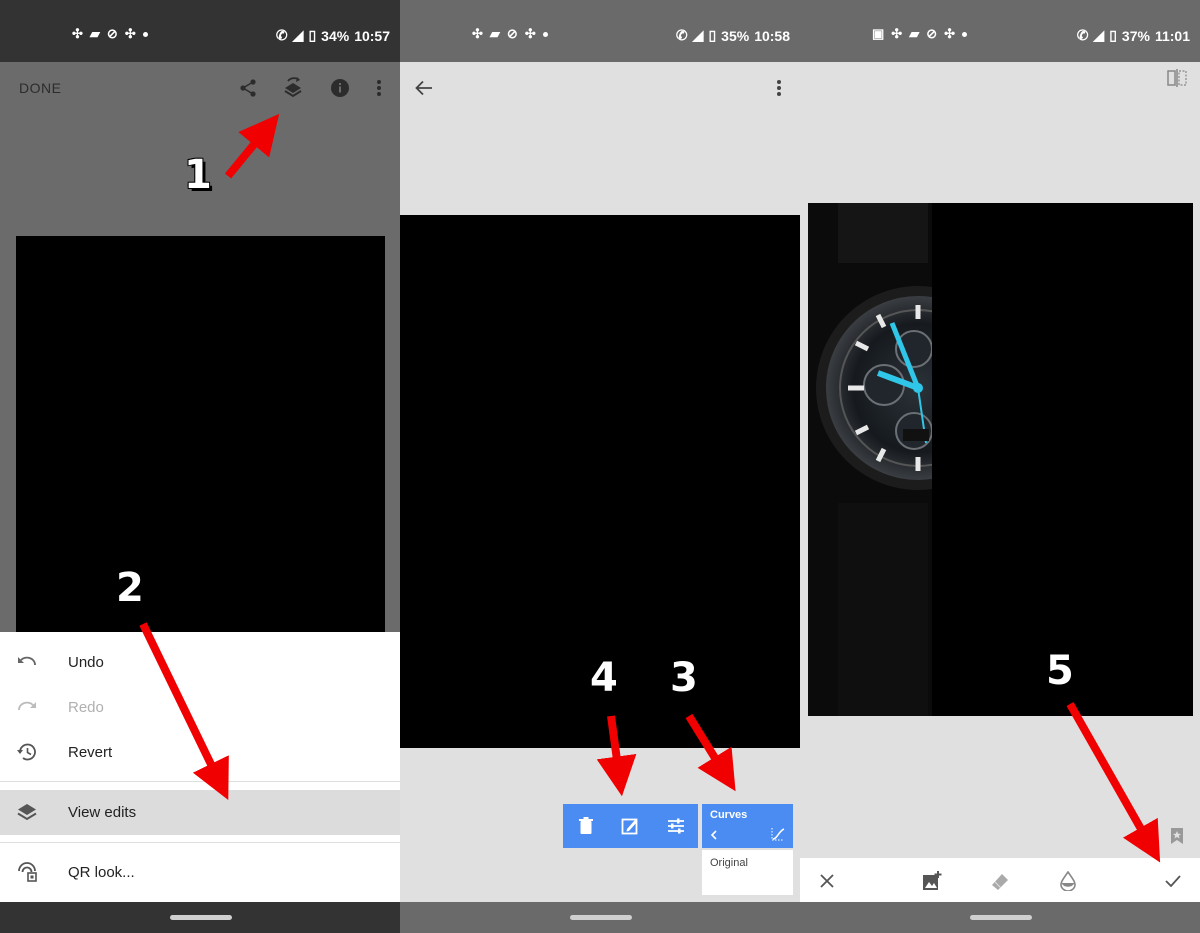 The image size is (1200, 933). Describe the element at coordinates (747, 826) in the screenshot. I see `edit-stack-item-curves: Curves` at that location.